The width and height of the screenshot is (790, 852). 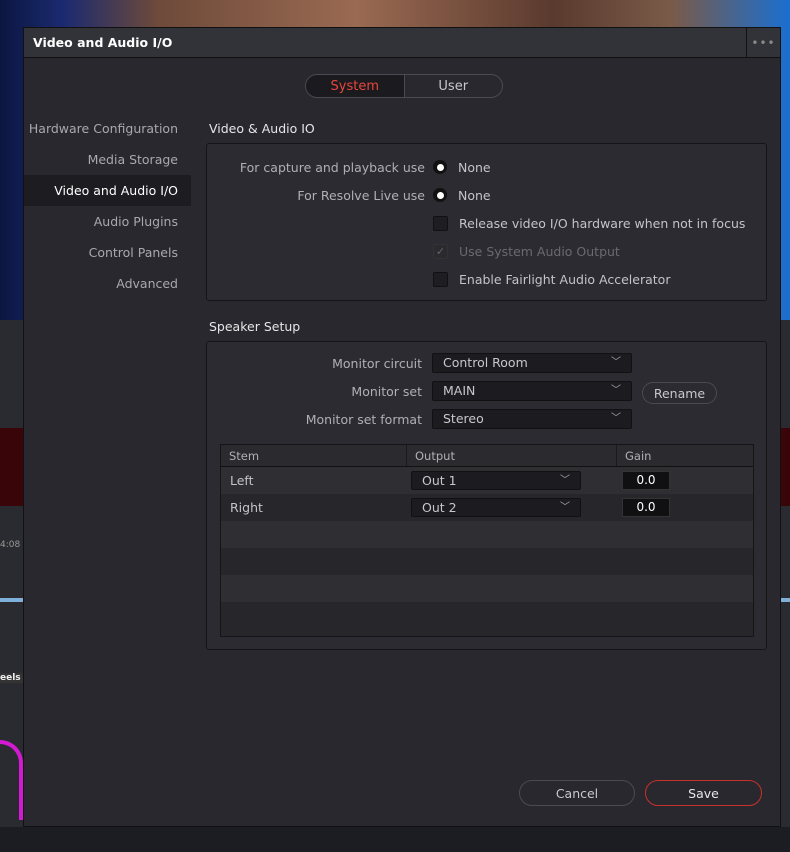 I want to click on capture-label: For capture and playback use, so click(x=332, y=167).